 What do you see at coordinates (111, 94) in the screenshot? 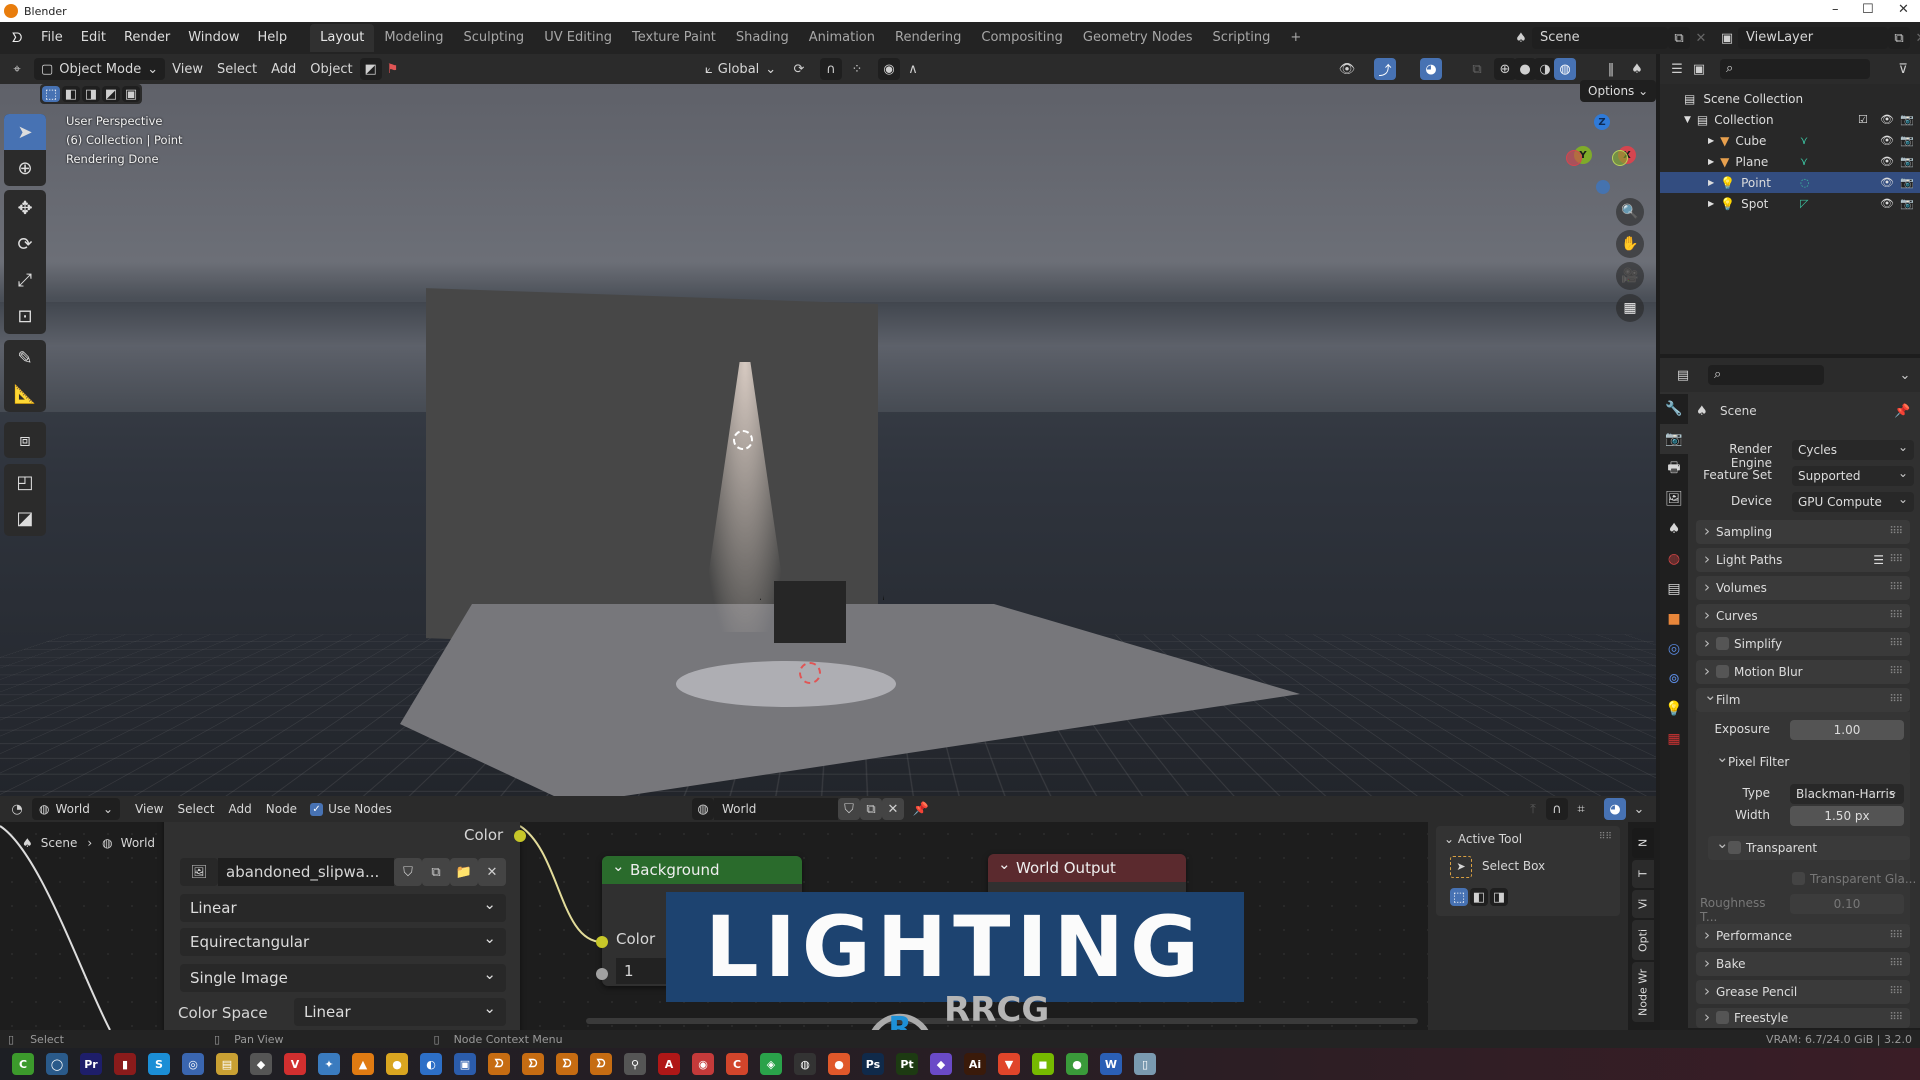
I see `select-invert-icon: ◩` at bounding box center [111, 94].